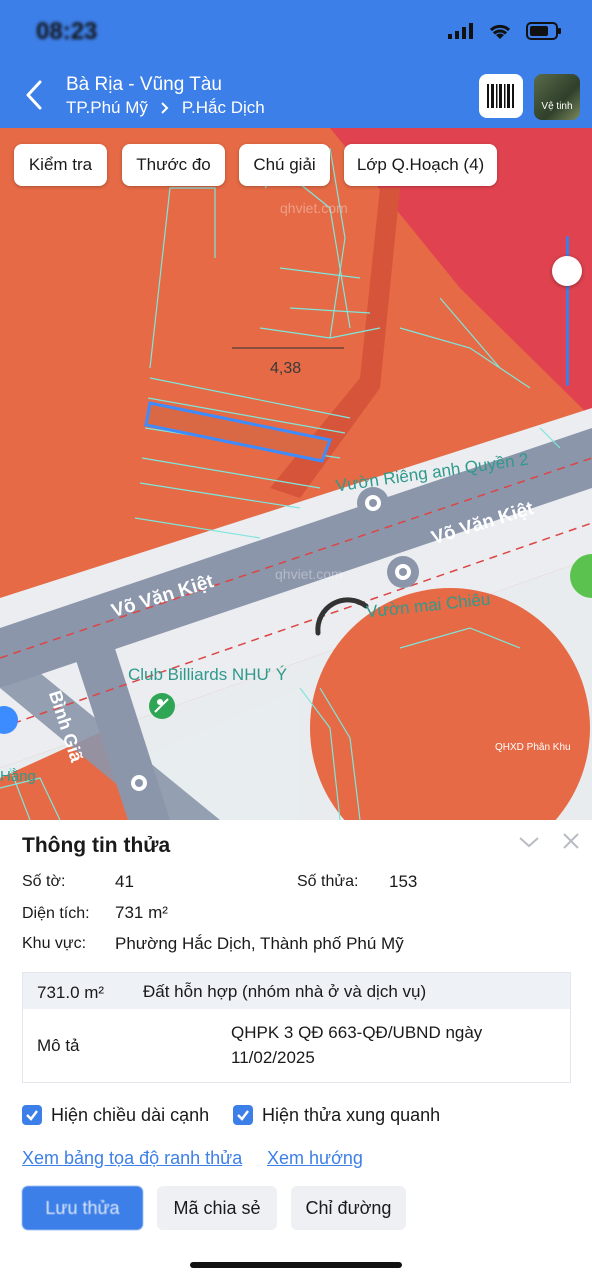  Describe the element at coordinates (71, 992) in the screenshot. I see `land-use-area: 731.0 m²` at that location.